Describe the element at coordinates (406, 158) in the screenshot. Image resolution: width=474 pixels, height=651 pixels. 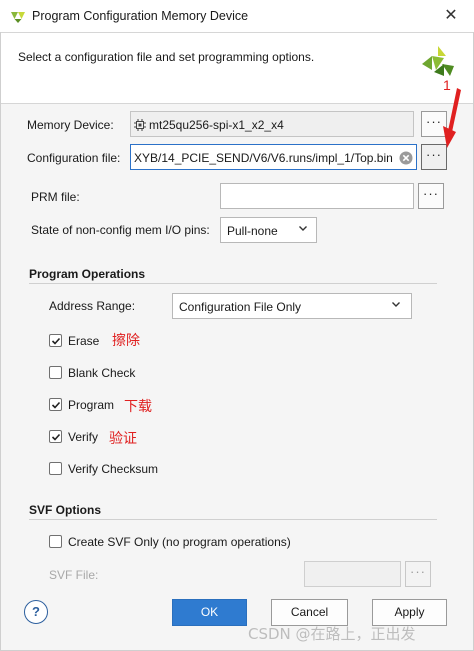
I see `clear-icon` at that location.